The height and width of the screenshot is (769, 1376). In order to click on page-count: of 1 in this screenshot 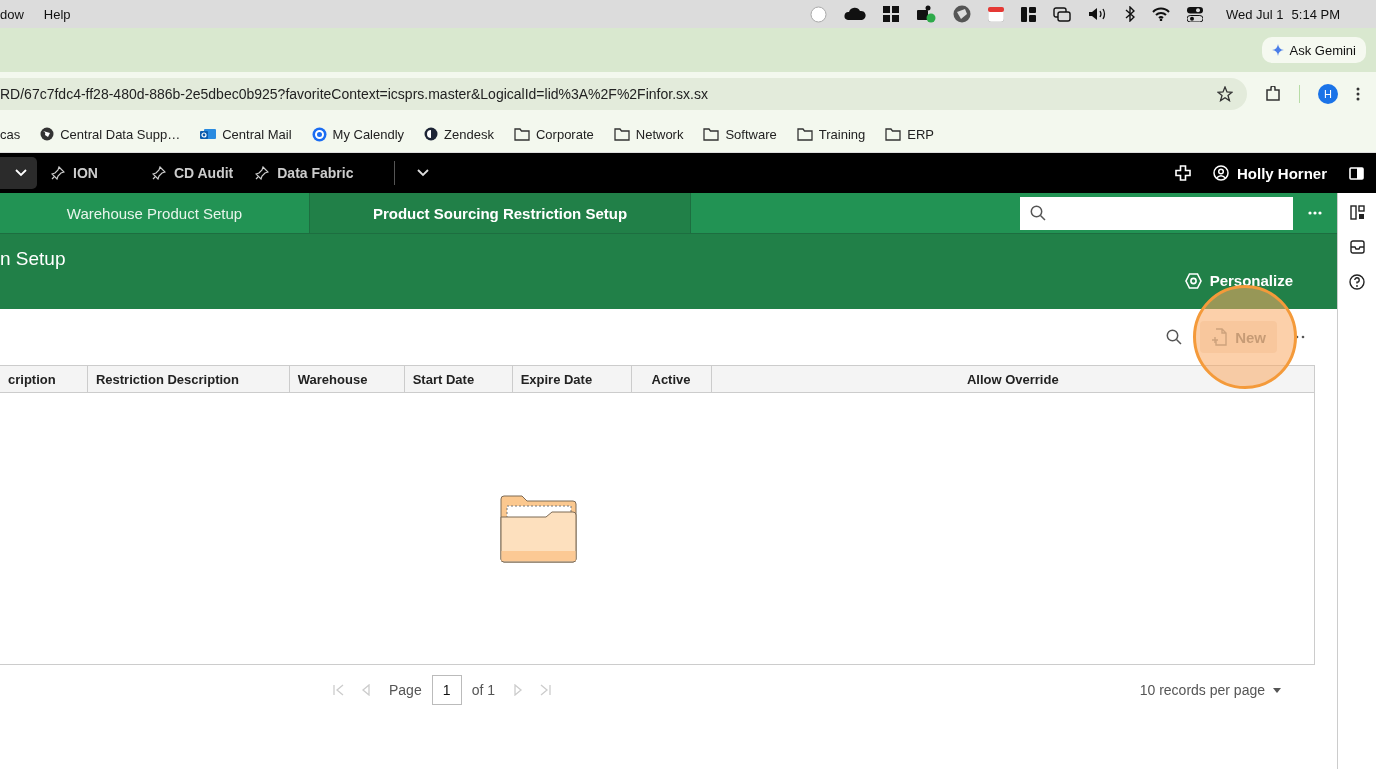, I will do `click(483, 690)`.